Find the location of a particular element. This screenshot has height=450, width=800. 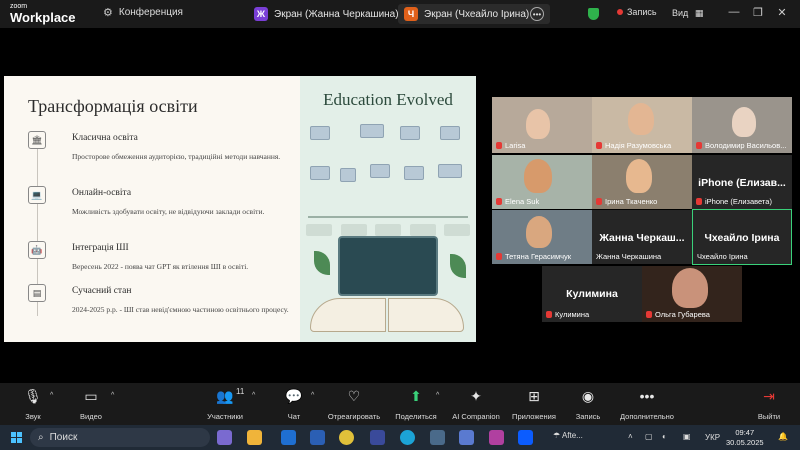

more-button: ••• Дополнительно is located at coordinates (647, 404).